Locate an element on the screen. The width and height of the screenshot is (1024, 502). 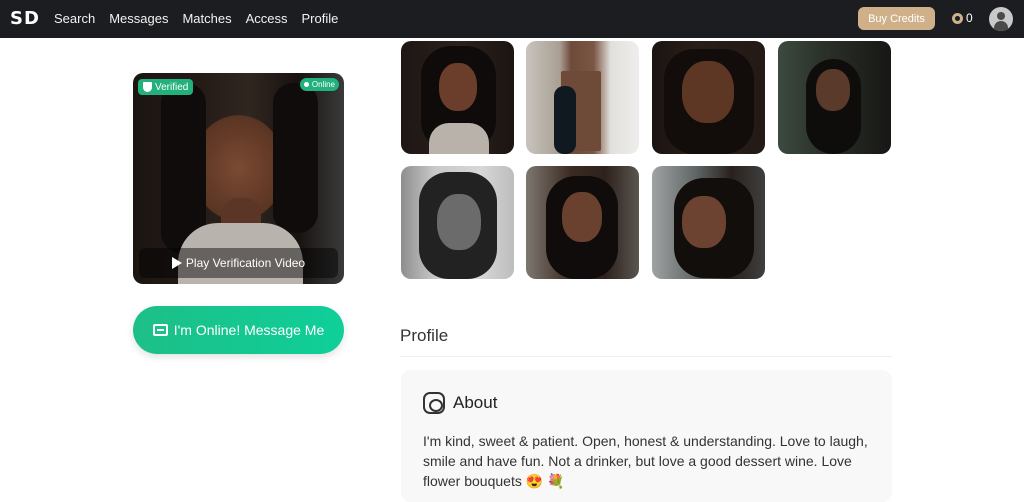
about-title: About is located at coordinates (475, 402).